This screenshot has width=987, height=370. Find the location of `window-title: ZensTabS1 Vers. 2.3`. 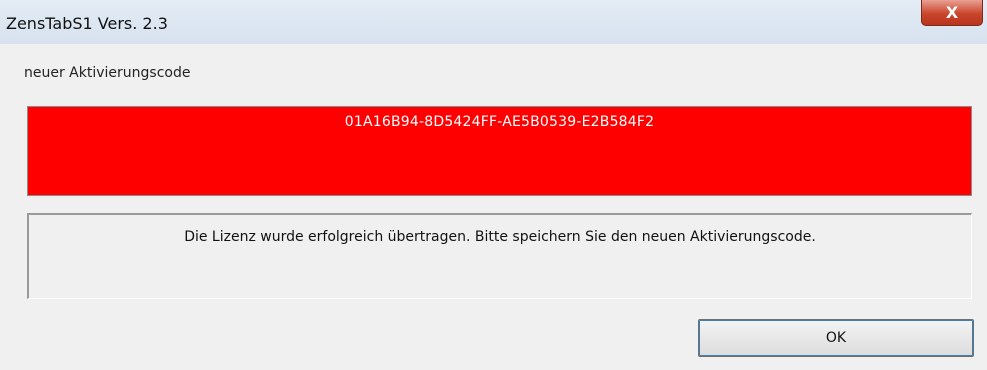

window-title: ZensTabS1 Vers. 2.3 is located at coordinates (87, 23).